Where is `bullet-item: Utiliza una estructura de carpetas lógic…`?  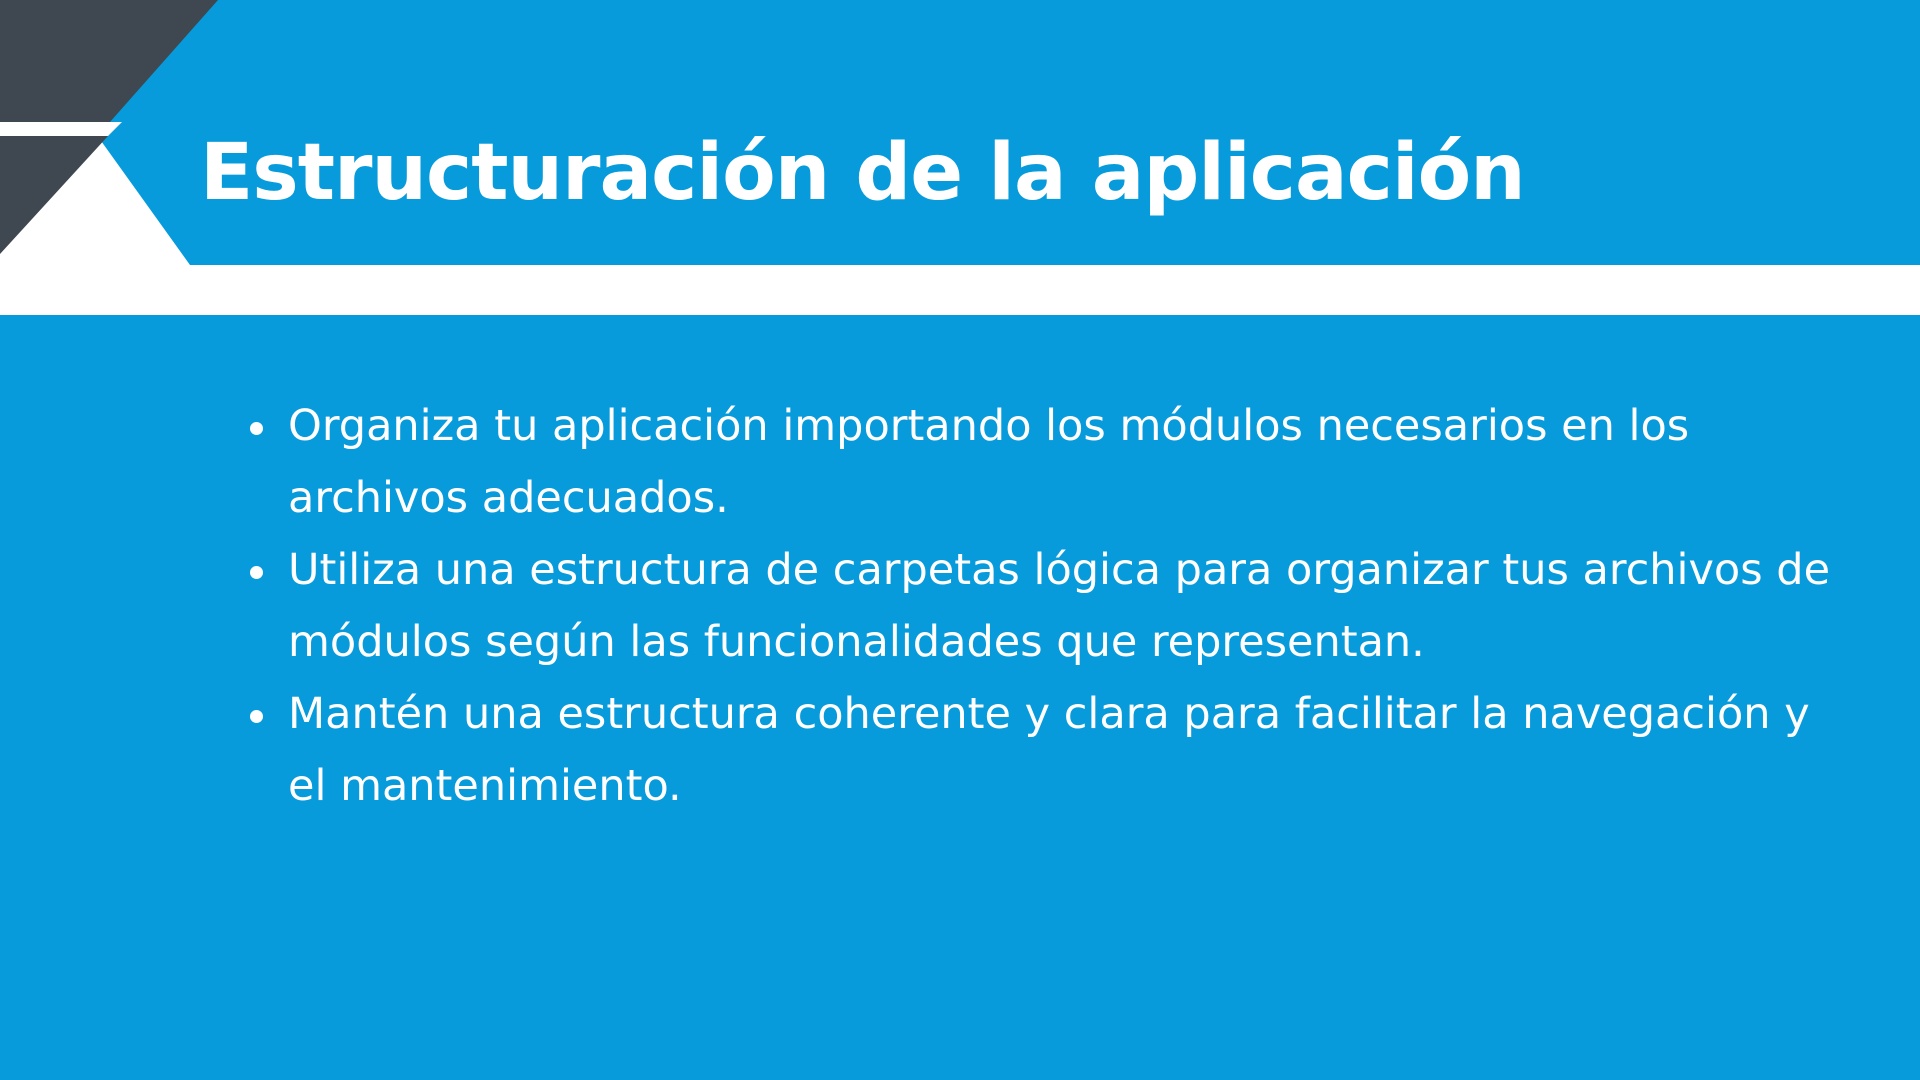 bullet-item: Utiliza una estructura de carpetas lógic… is located at coordinates (1050, 606).